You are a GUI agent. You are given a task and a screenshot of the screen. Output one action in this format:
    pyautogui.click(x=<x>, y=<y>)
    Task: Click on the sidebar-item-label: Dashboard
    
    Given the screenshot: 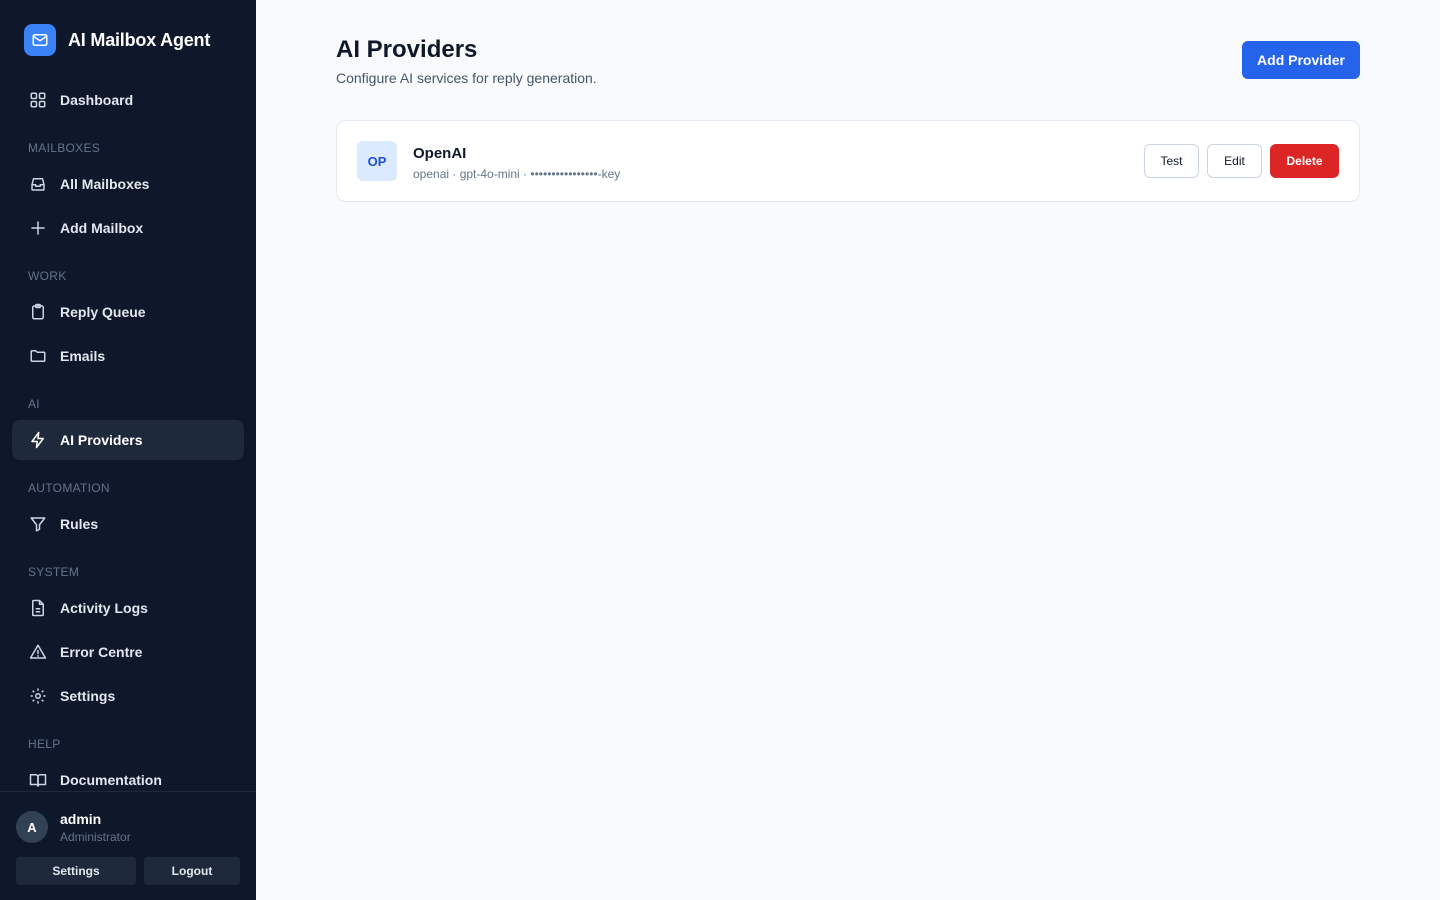 What is the action you would take?
    pyautogui.click(x=97, y=100)
    